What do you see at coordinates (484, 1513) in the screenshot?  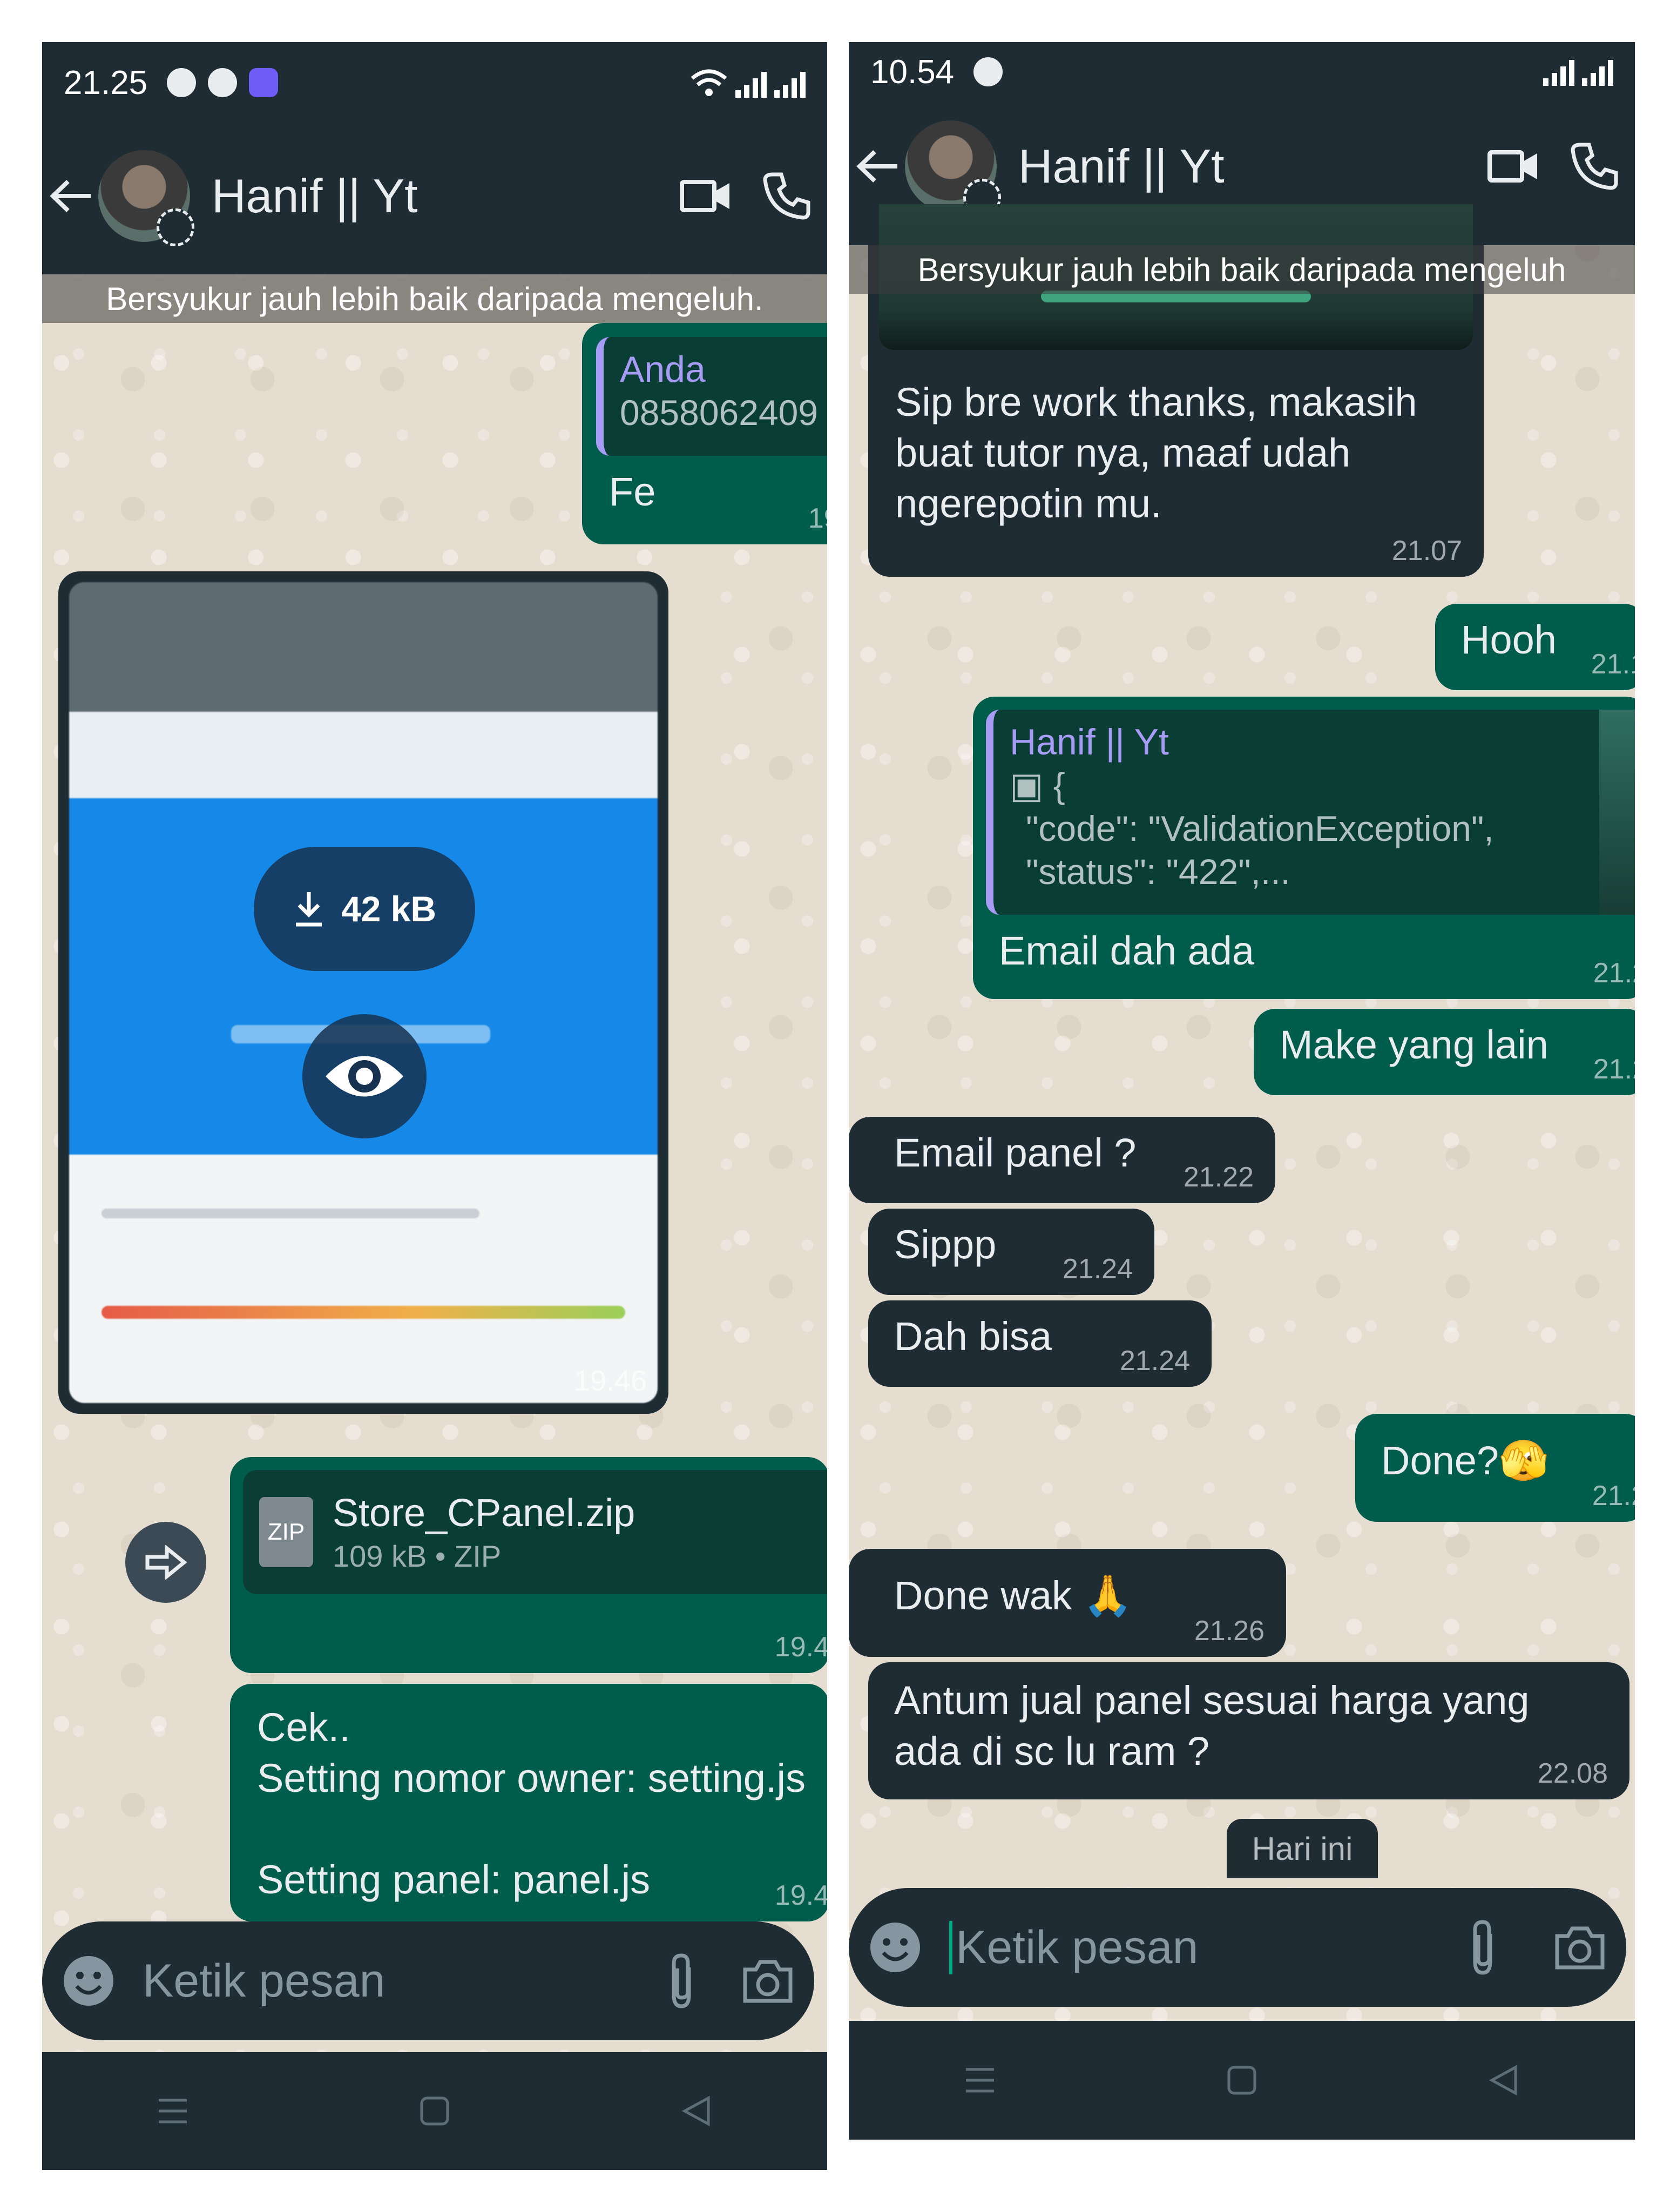 I see `file-name: Store_CPanel.zip` at bounding box center [484, 1513].